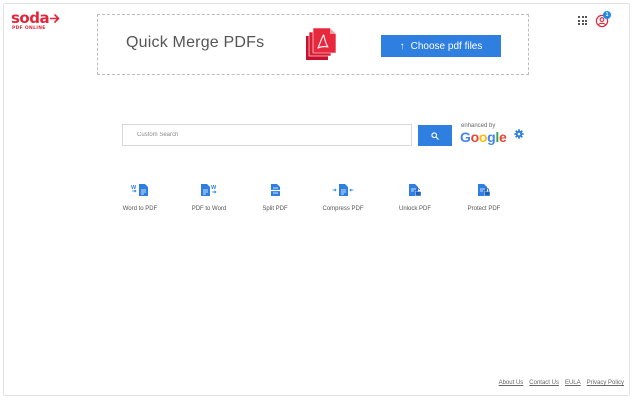 The width and height of the screenshot is (634, 407). I want to click on tool-label: Unlock PDF, so click(414, 209).